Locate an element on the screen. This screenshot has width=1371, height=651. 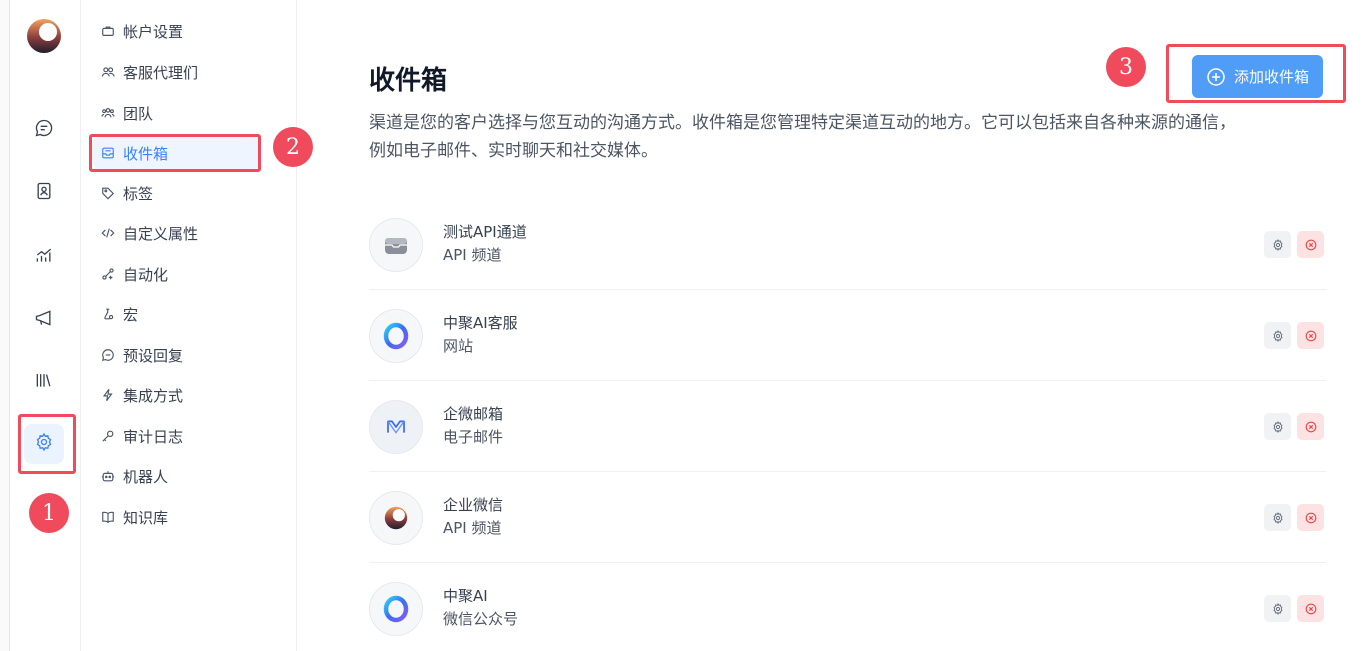
menu-item-audit-logs: 审计日志 is located at coordinates (176, 436).